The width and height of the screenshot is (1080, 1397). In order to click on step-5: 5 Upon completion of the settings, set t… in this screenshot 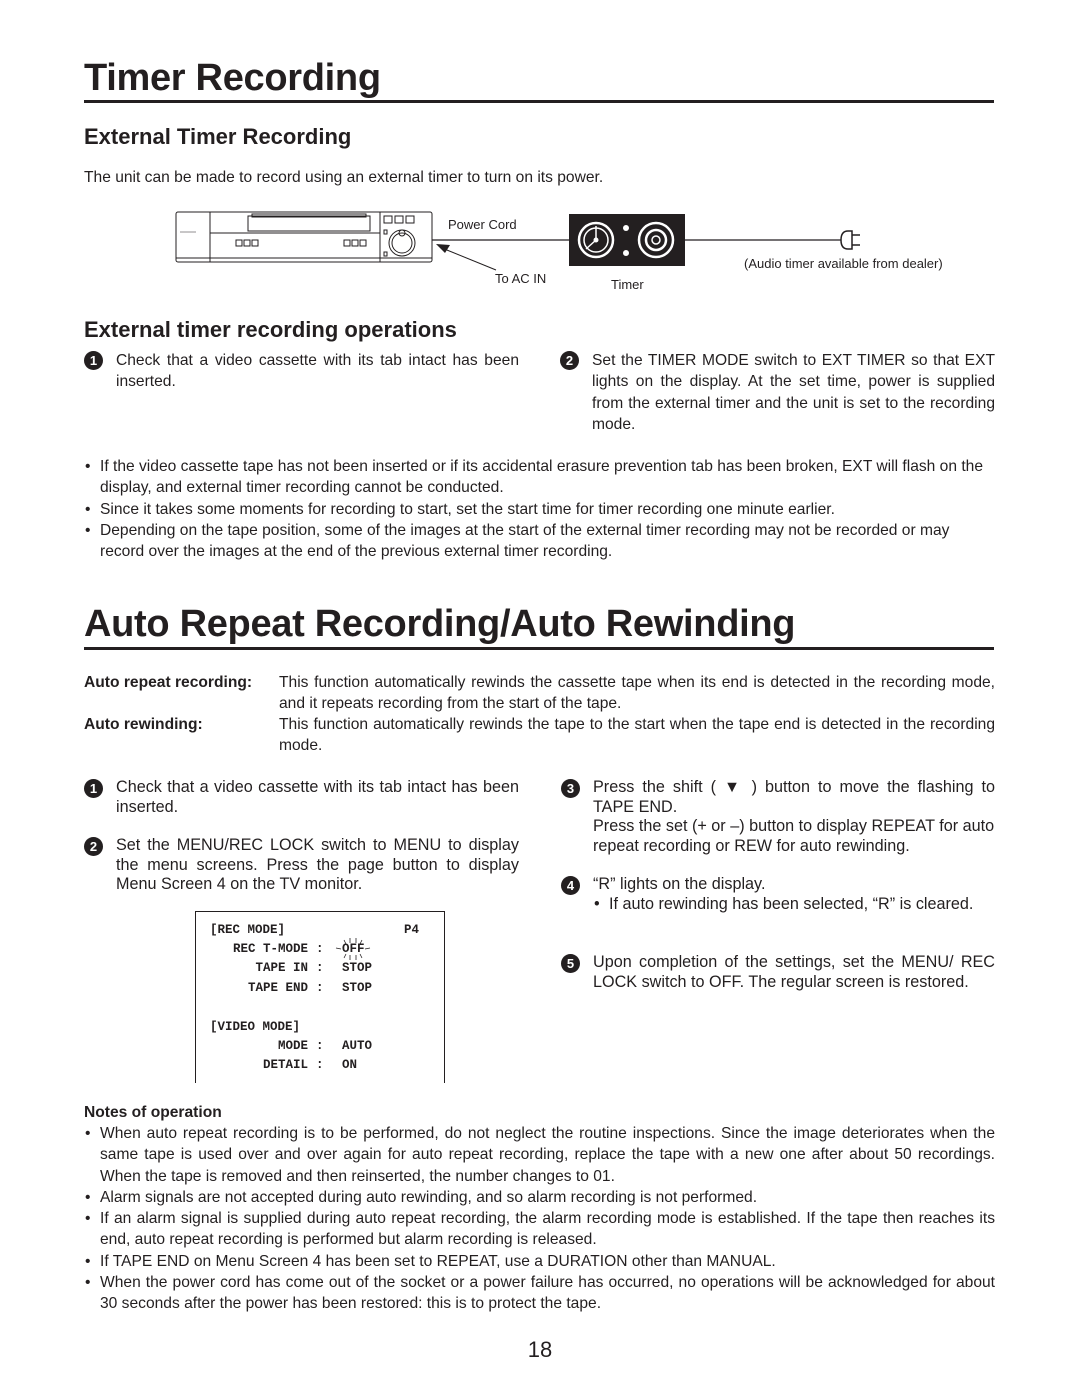, I will do `click(778, 972)`.